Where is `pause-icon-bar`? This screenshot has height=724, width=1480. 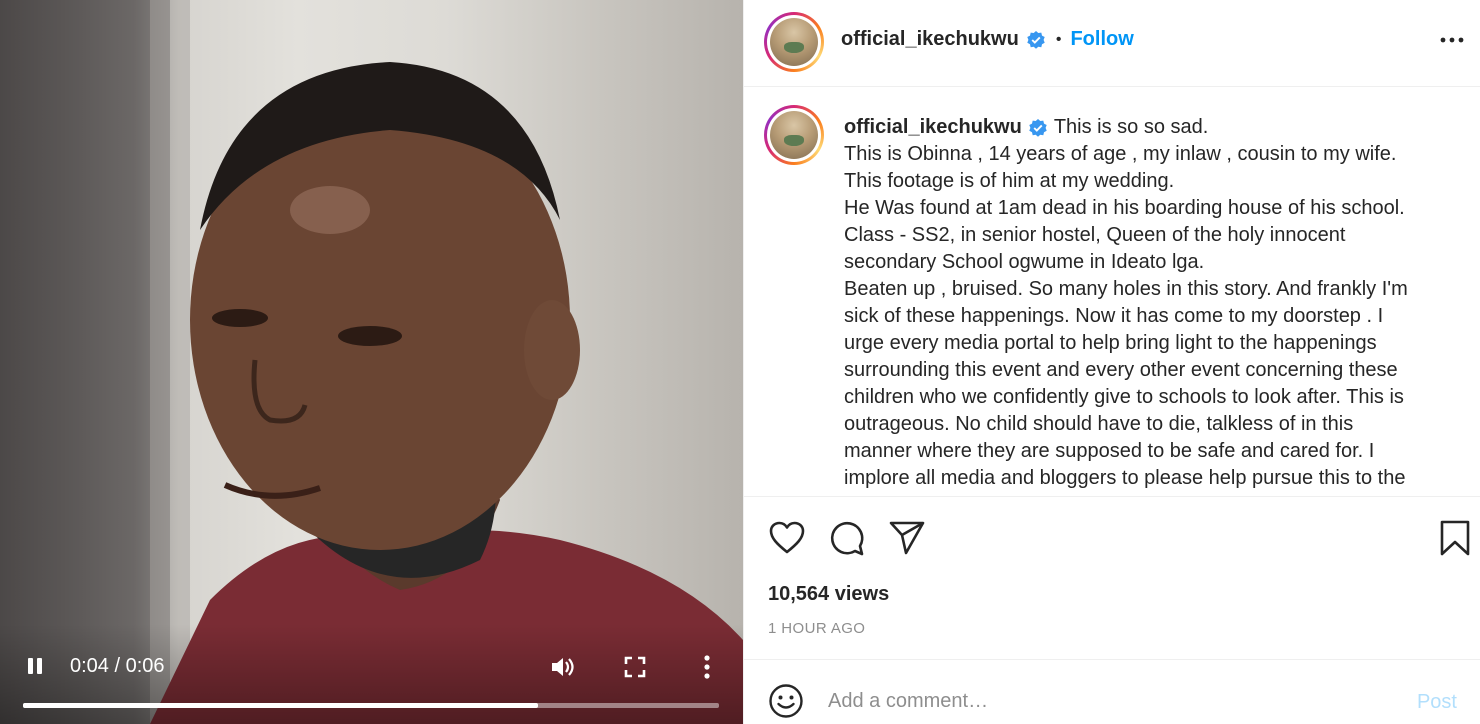 pause-icon-bar is located at coordinates (39, 666).